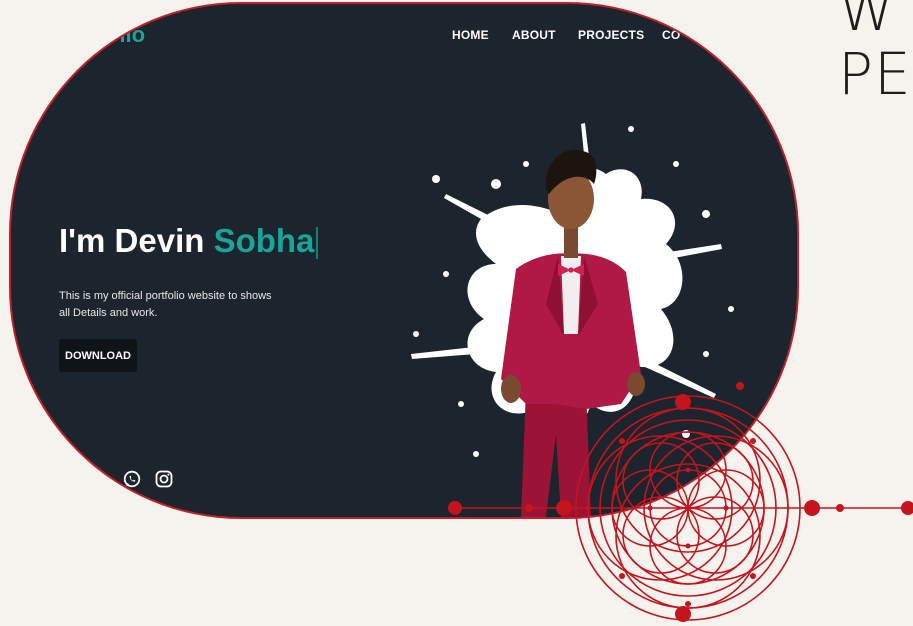 The width and height of the screenshot is (913, 626). I want to click on slide-heading-line-1: W, so click(867, 22).